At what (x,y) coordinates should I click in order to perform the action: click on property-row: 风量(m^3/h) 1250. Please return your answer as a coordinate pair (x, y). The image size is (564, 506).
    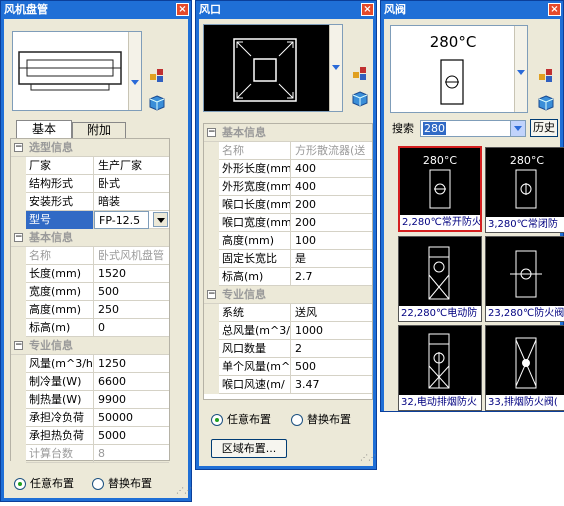
    Looking at the image, I should click on (90, 364).